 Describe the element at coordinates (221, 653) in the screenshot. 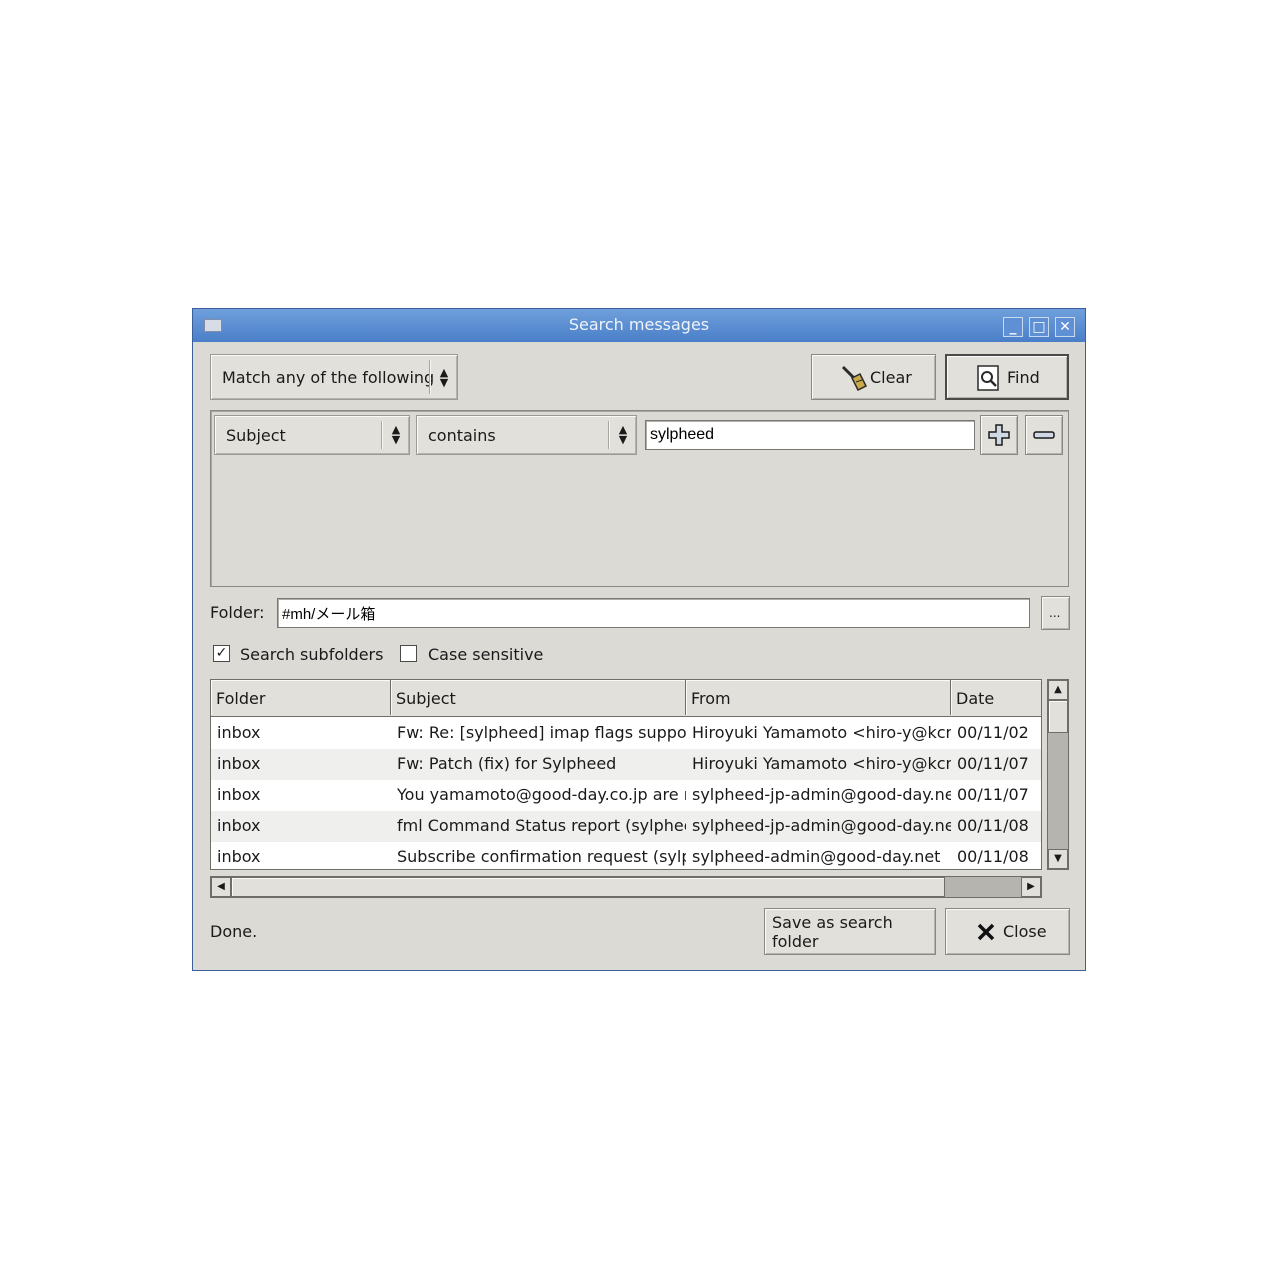

I see `search-subfolders-checkbox: ✓` at that location.